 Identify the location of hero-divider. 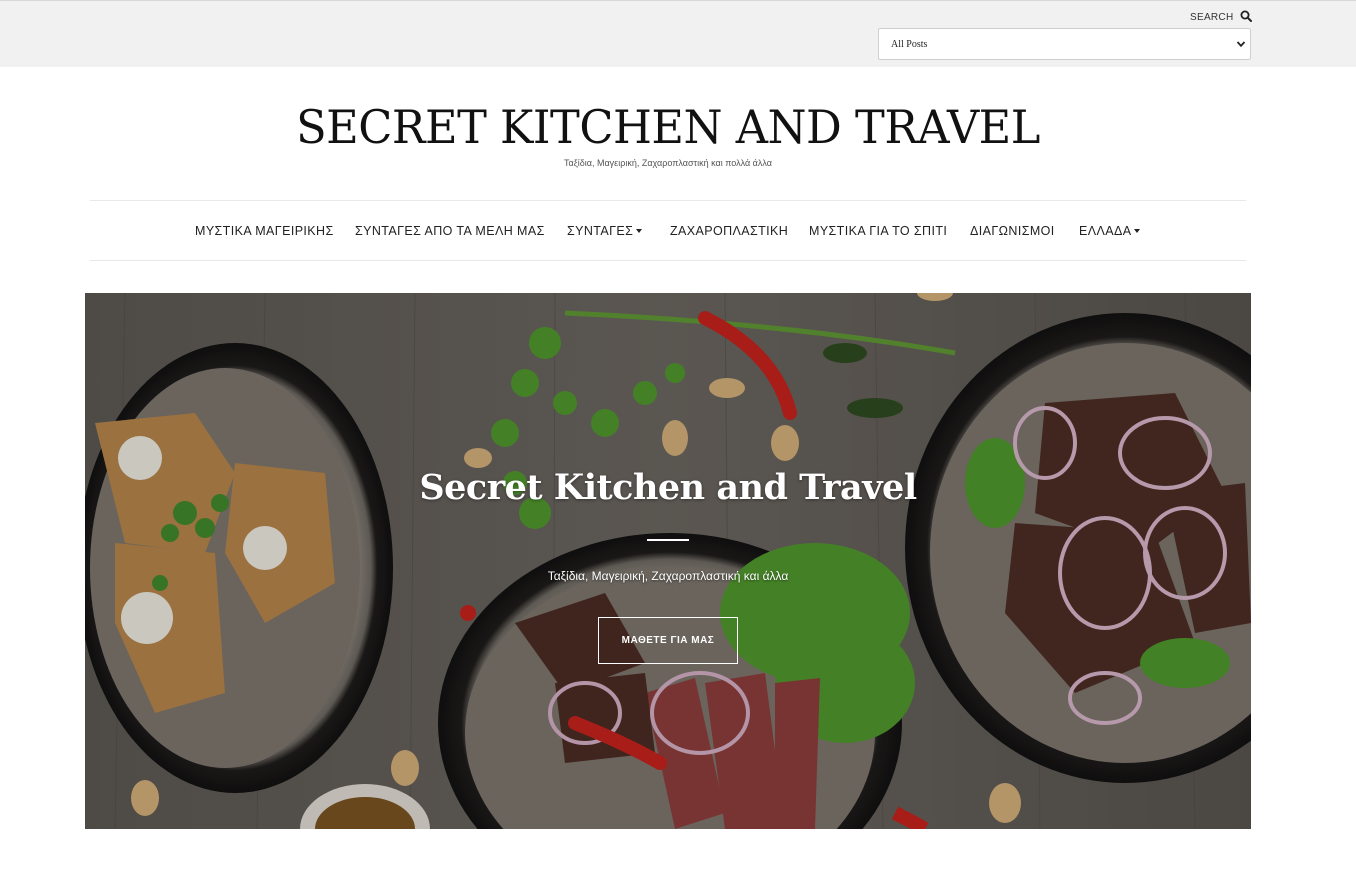
(668, 540).